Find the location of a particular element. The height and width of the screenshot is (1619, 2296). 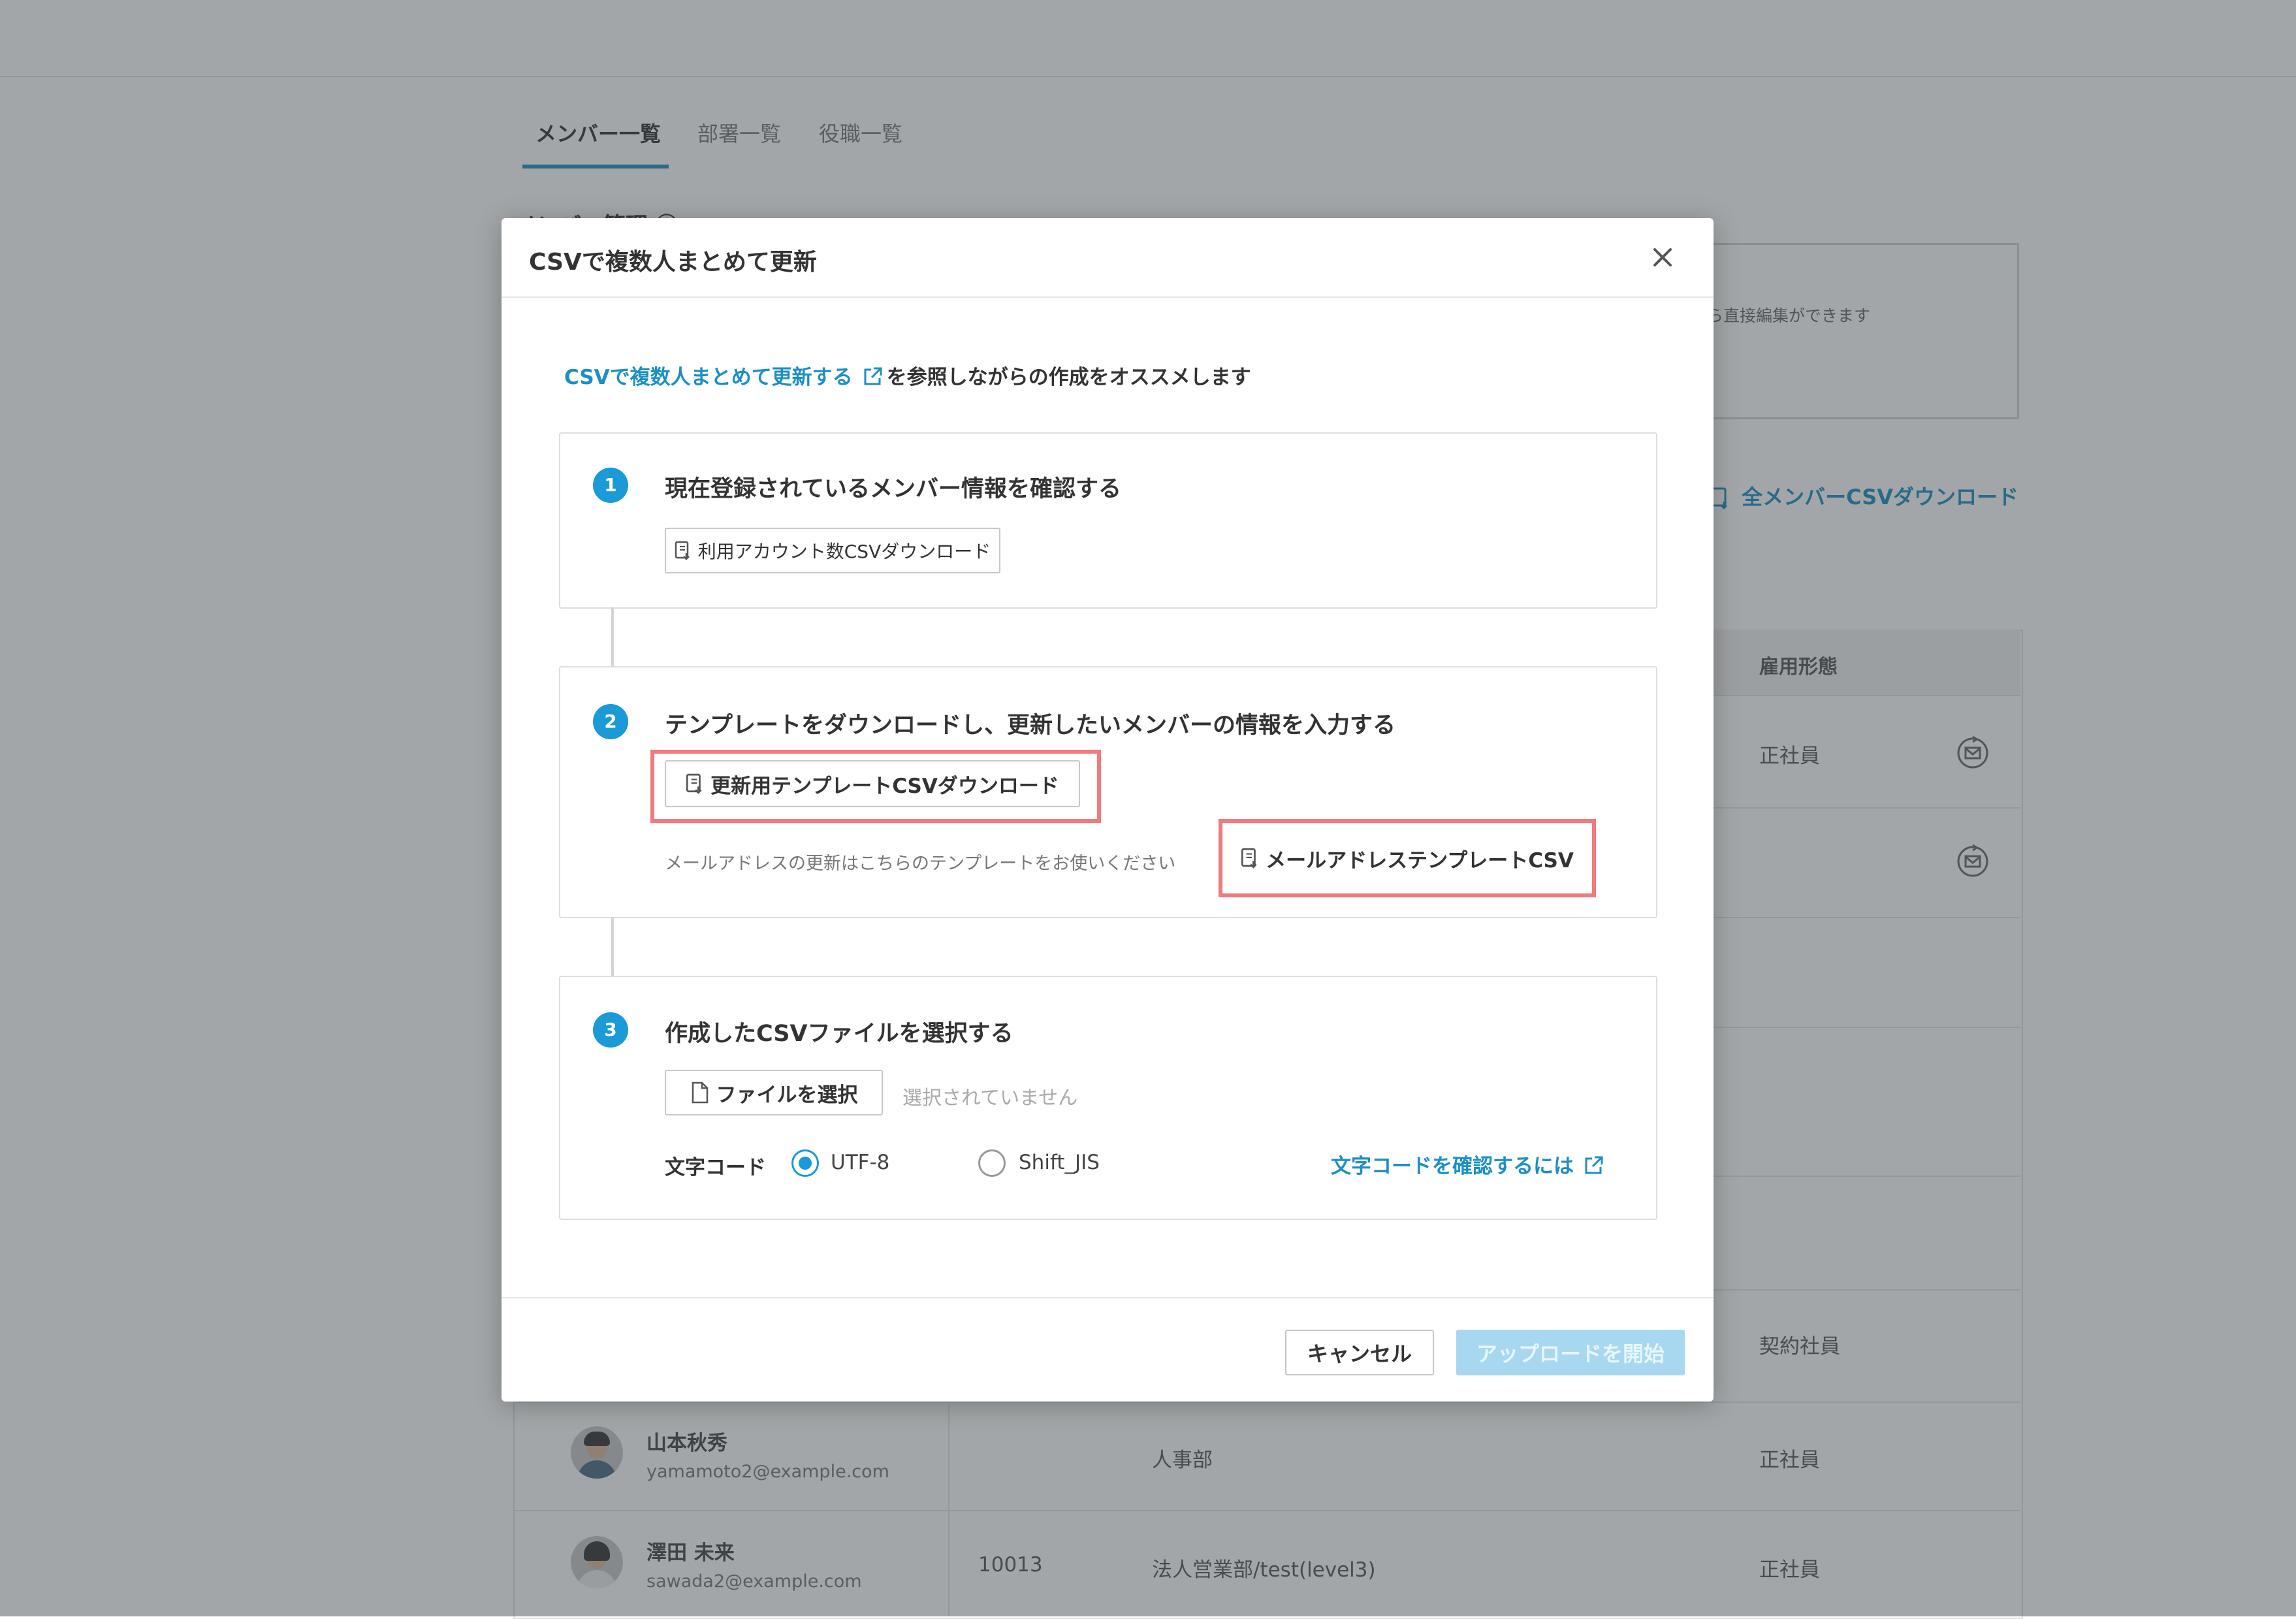

intro-line: CSVで複数人まとめて更新する を参照しながらの作成をオススメします is located at coordinates (907, 376).